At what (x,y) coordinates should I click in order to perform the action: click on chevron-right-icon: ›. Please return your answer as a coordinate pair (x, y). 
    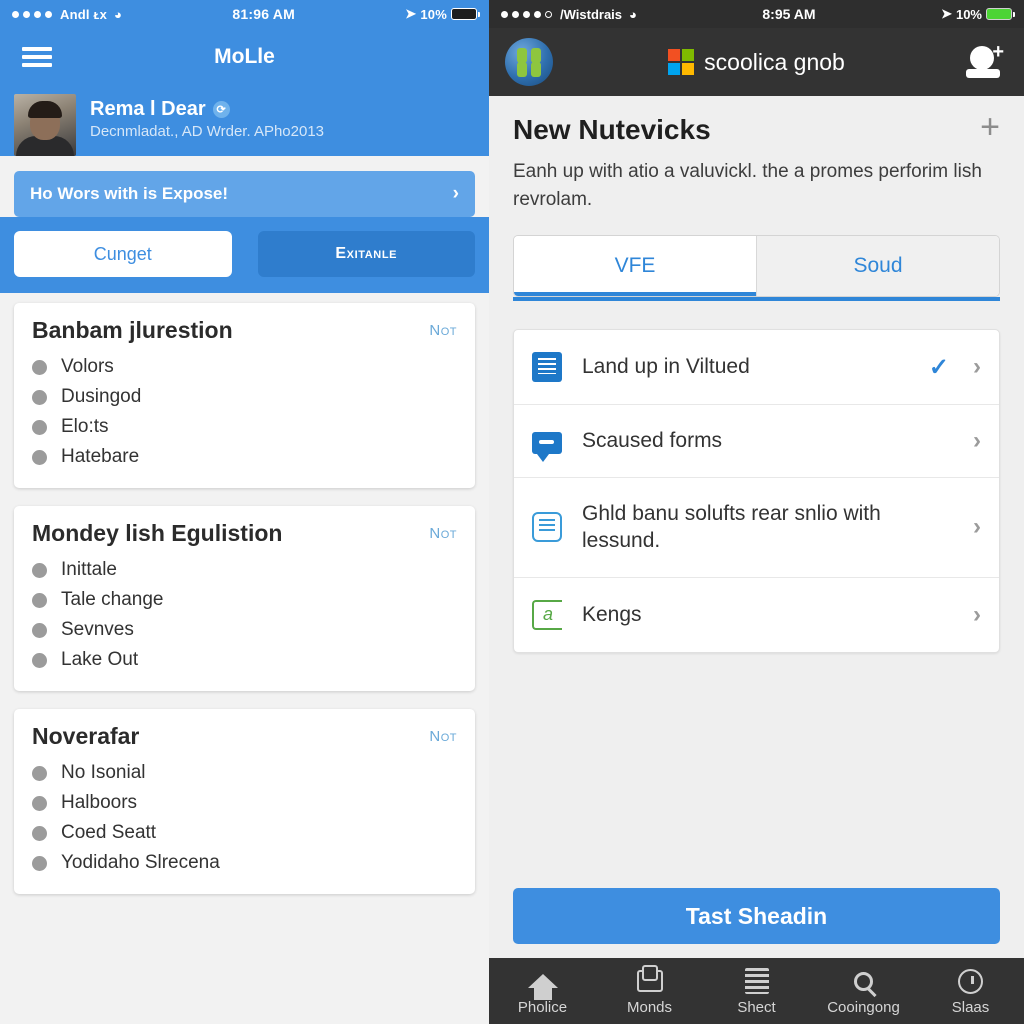
    Looking at the image, I should click on (977, 441).